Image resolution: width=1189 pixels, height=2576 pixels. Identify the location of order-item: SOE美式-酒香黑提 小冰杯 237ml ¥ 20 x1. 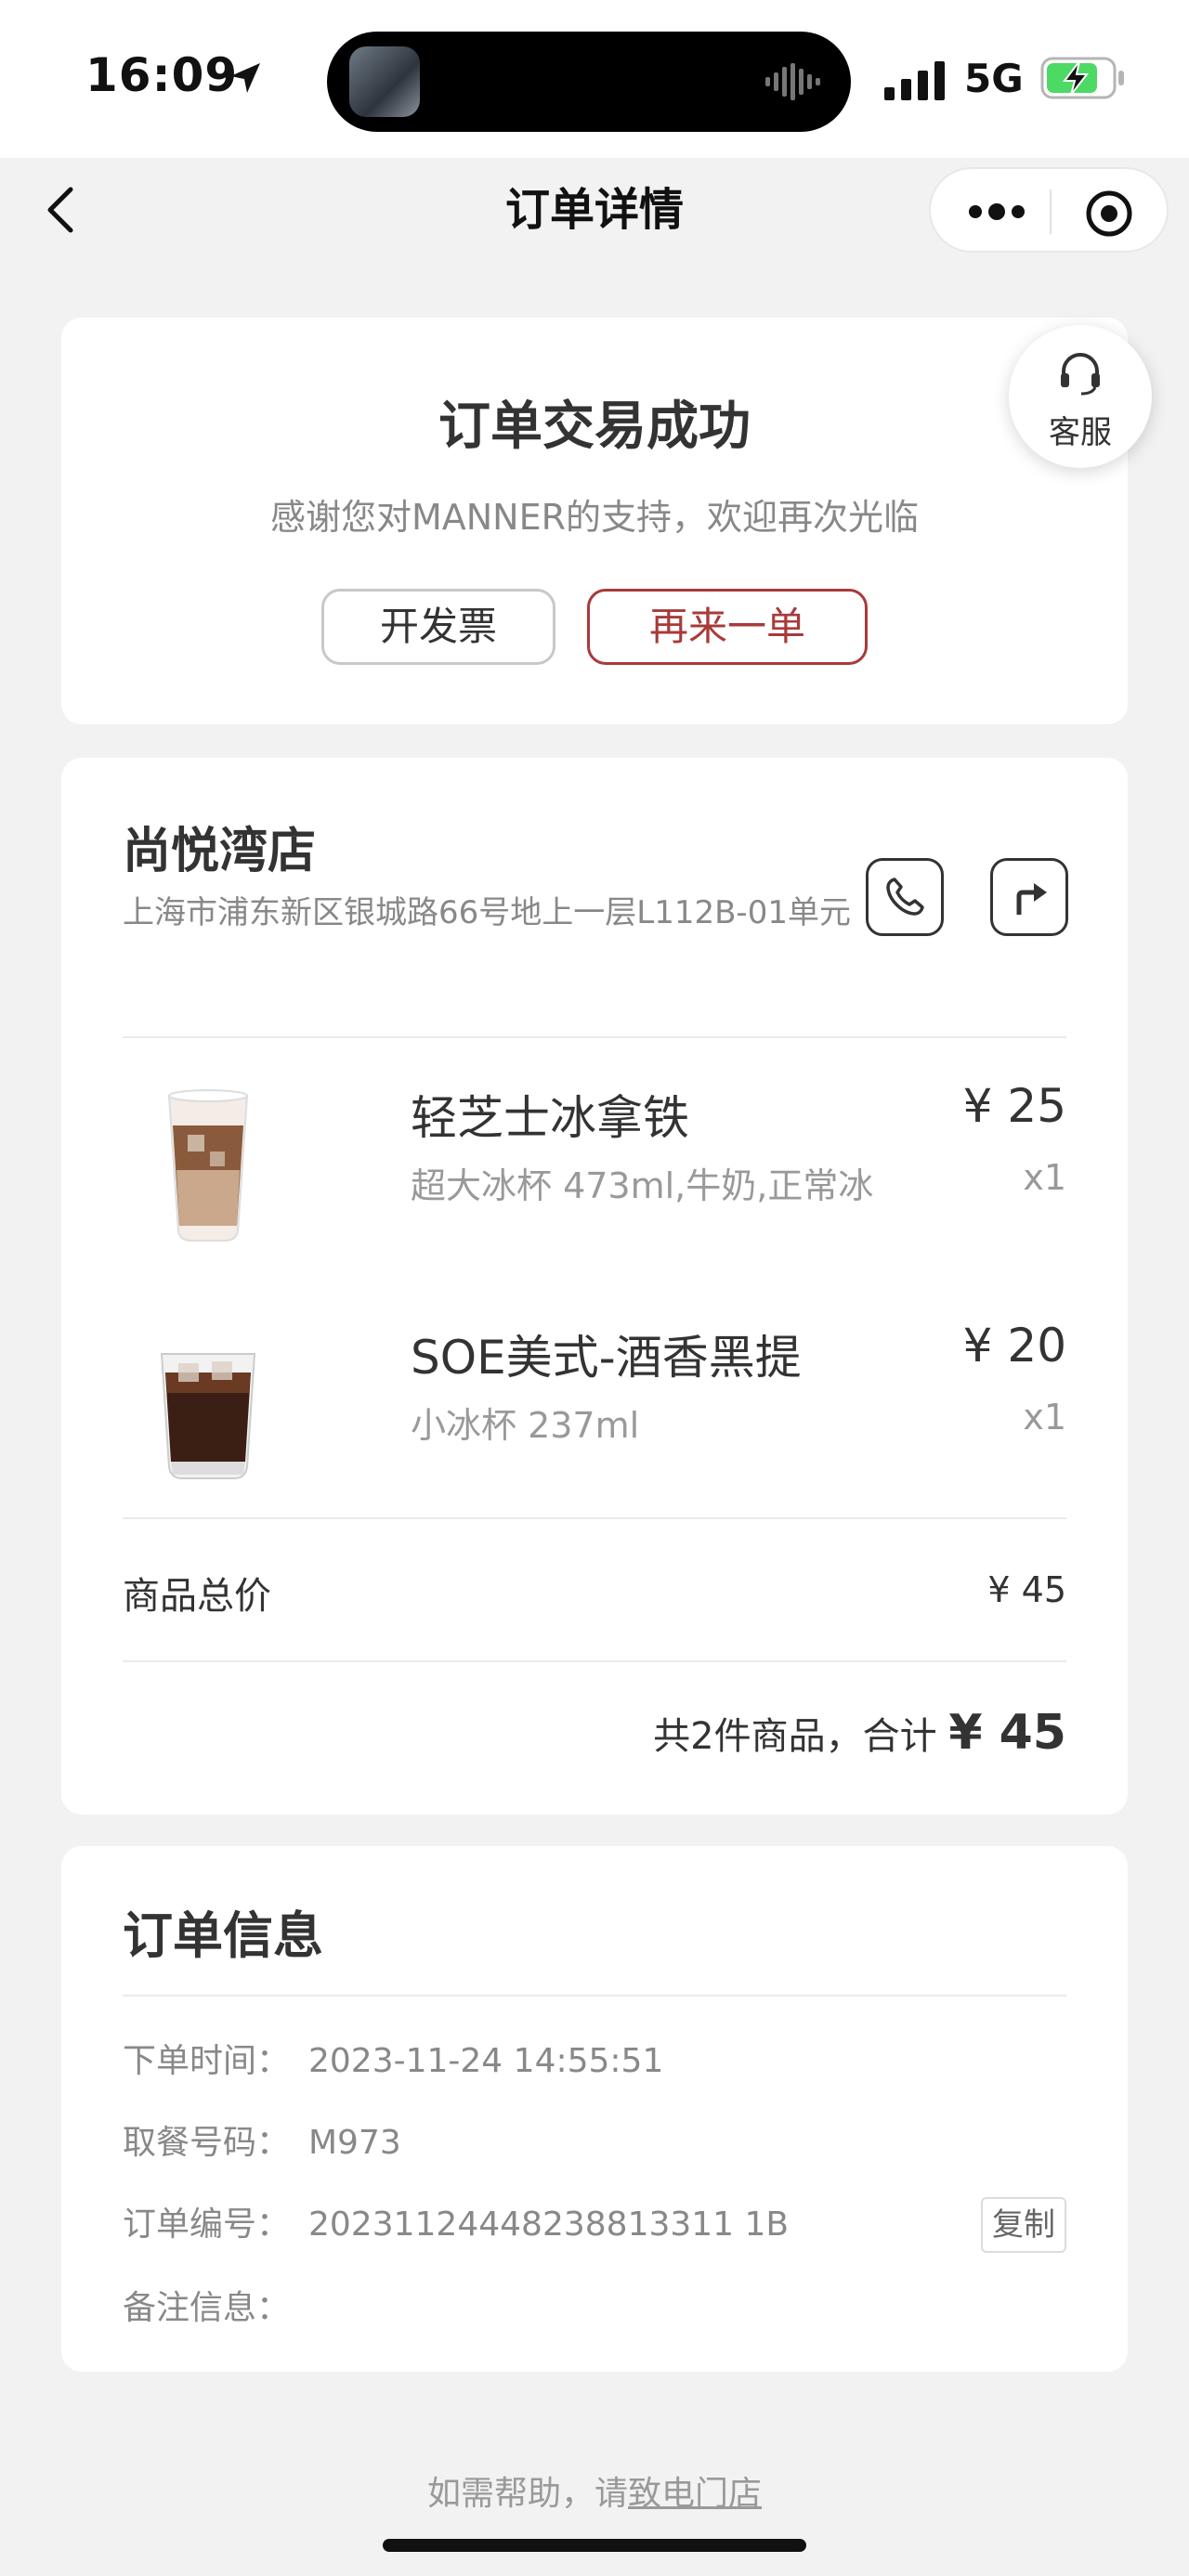
(594, 1402).